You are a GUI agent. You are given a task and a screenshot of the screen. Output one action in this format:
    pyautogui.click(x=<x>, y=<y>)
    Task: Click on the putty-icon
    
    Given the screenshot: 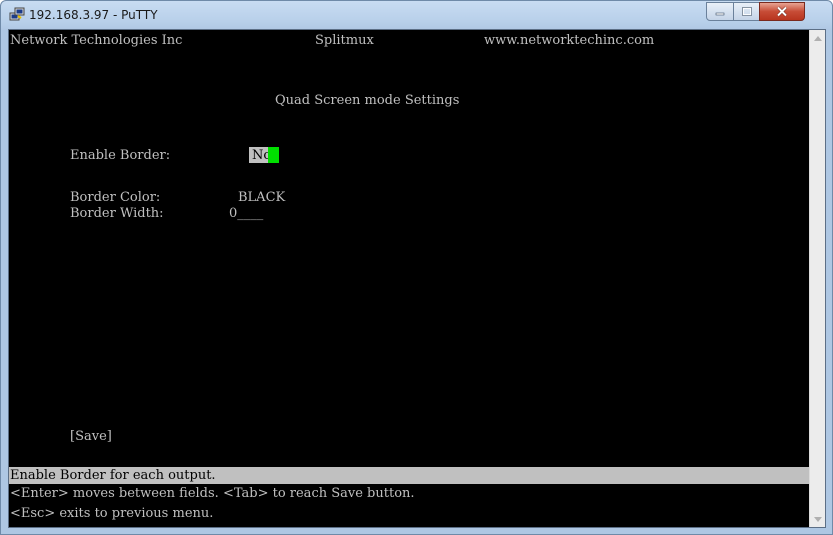 What is the action you would take?
    pyautogui.click(x=17, y=15)
    